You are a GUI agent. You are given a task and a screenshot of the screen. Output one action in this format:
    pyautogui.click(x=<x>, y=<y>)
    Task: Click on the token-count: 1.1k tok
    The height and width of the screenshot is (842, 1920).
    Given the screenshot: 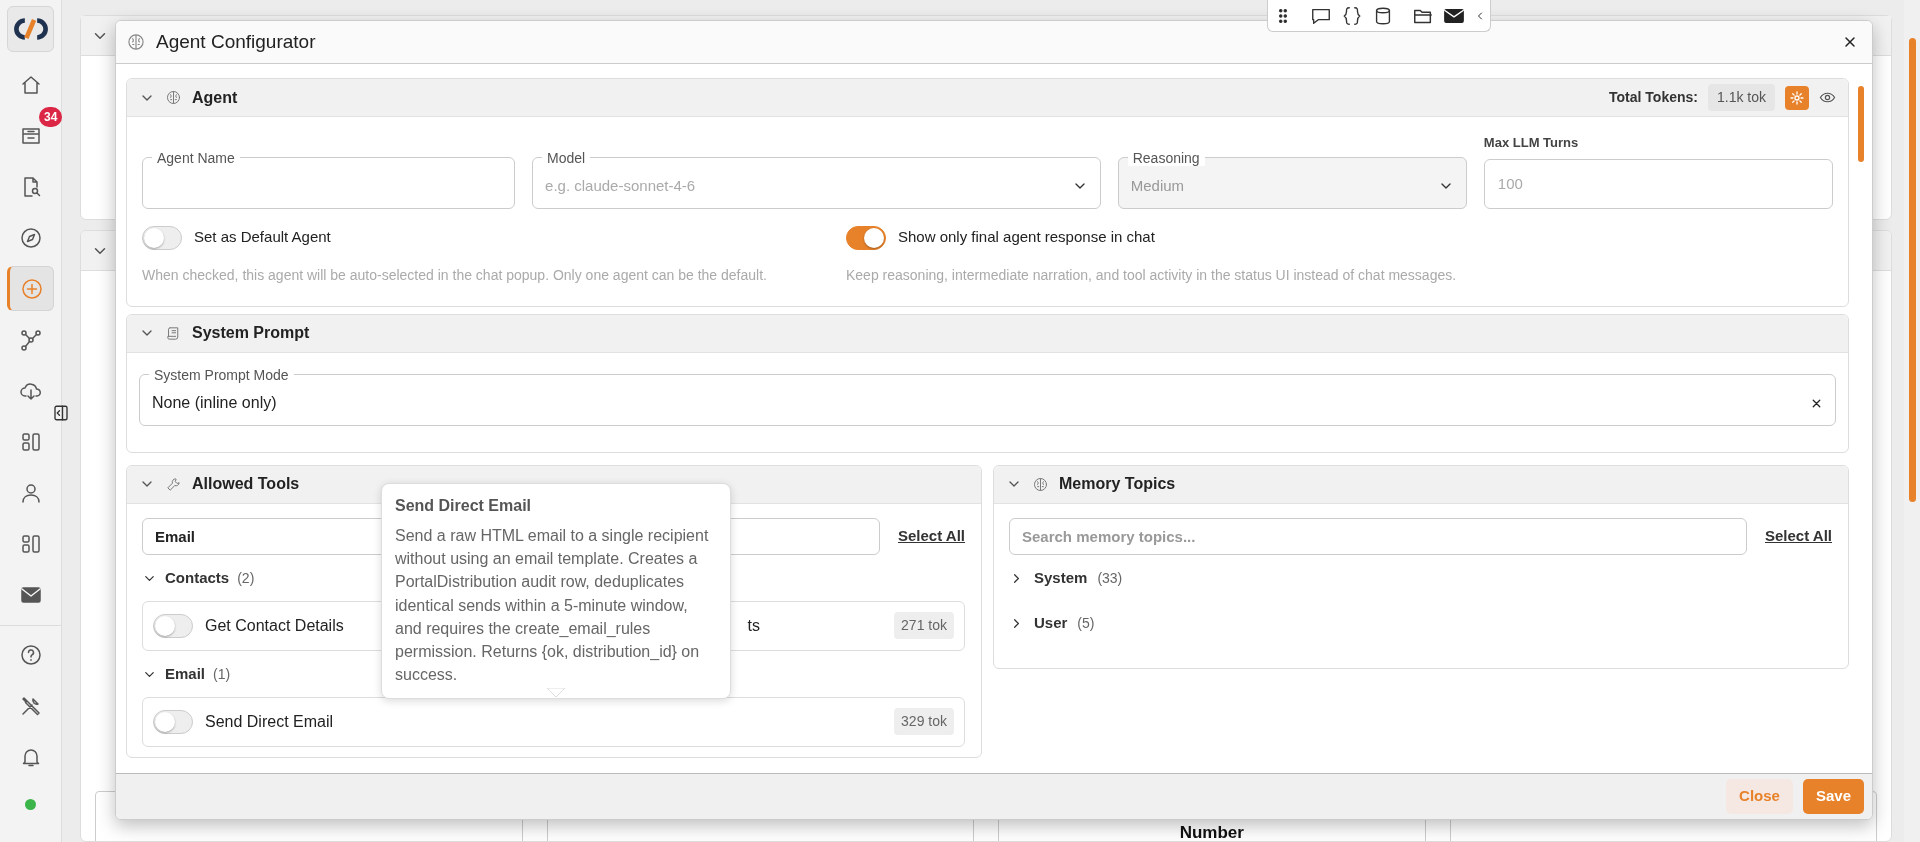 What is the action you would take?
    pyautogui.click(x=1741, y=97)
    